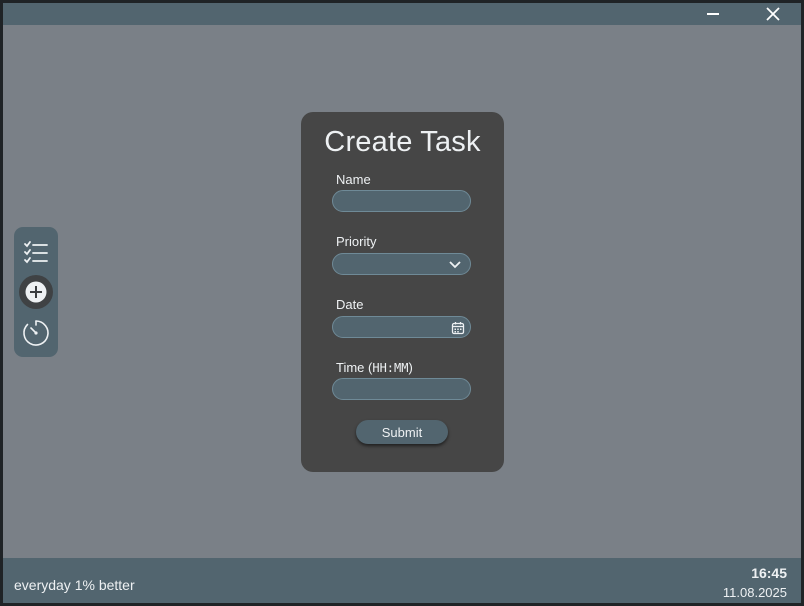 Image resolution: width=804 pixels, height=606 pixels. I want to click on timer-icon, so click(36, 333).